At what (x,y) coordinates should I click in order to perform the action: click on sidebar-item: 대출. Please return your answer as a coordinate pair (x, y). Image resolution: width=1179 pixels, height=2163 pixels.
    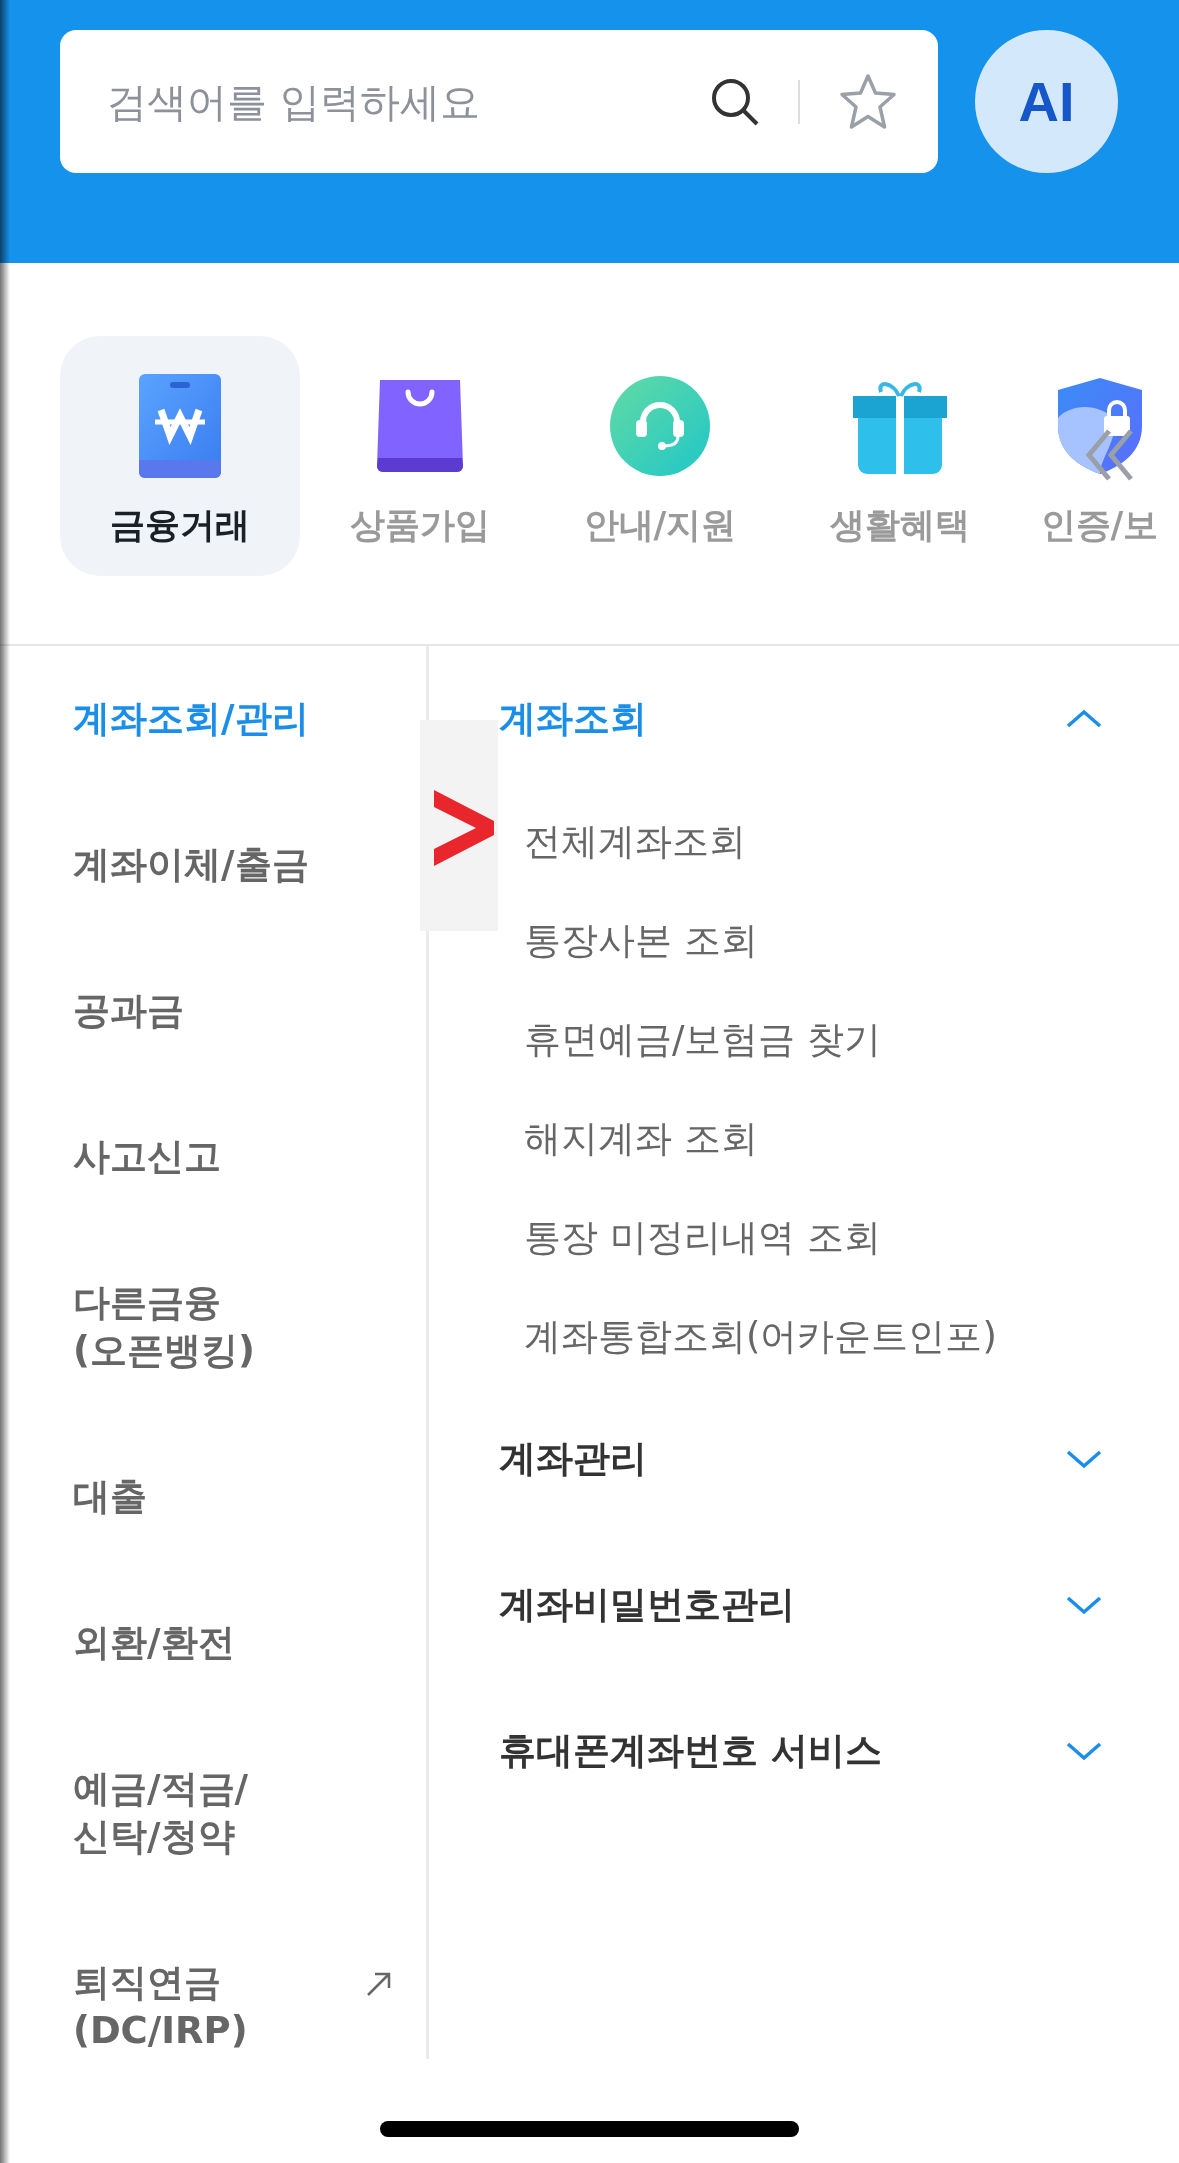
    Looking at the image, I should click on (214, 1497).